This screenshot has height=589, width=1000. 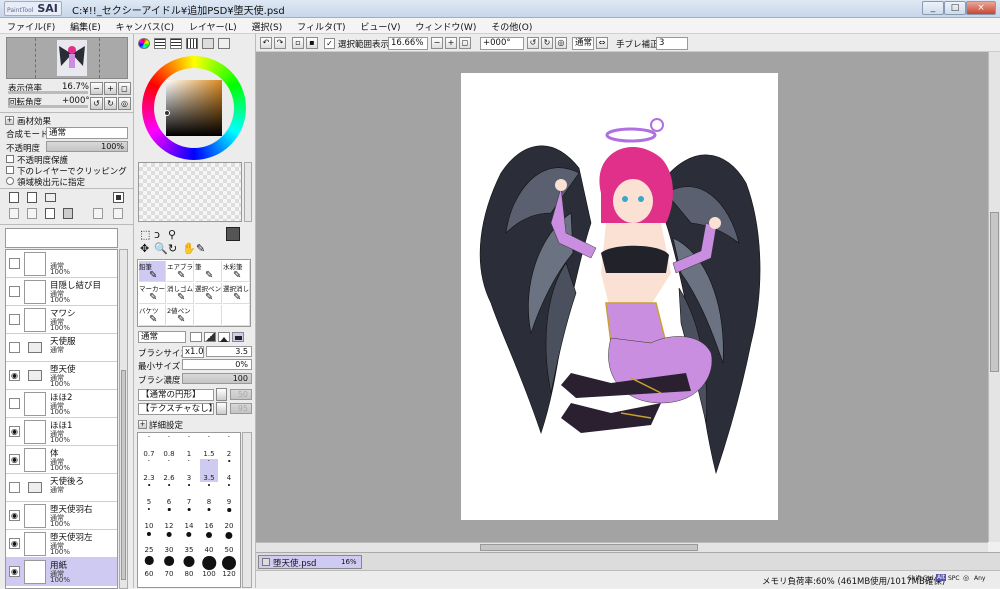 I want to click on brush-size-preset: 50, so click(x=229, y=542).